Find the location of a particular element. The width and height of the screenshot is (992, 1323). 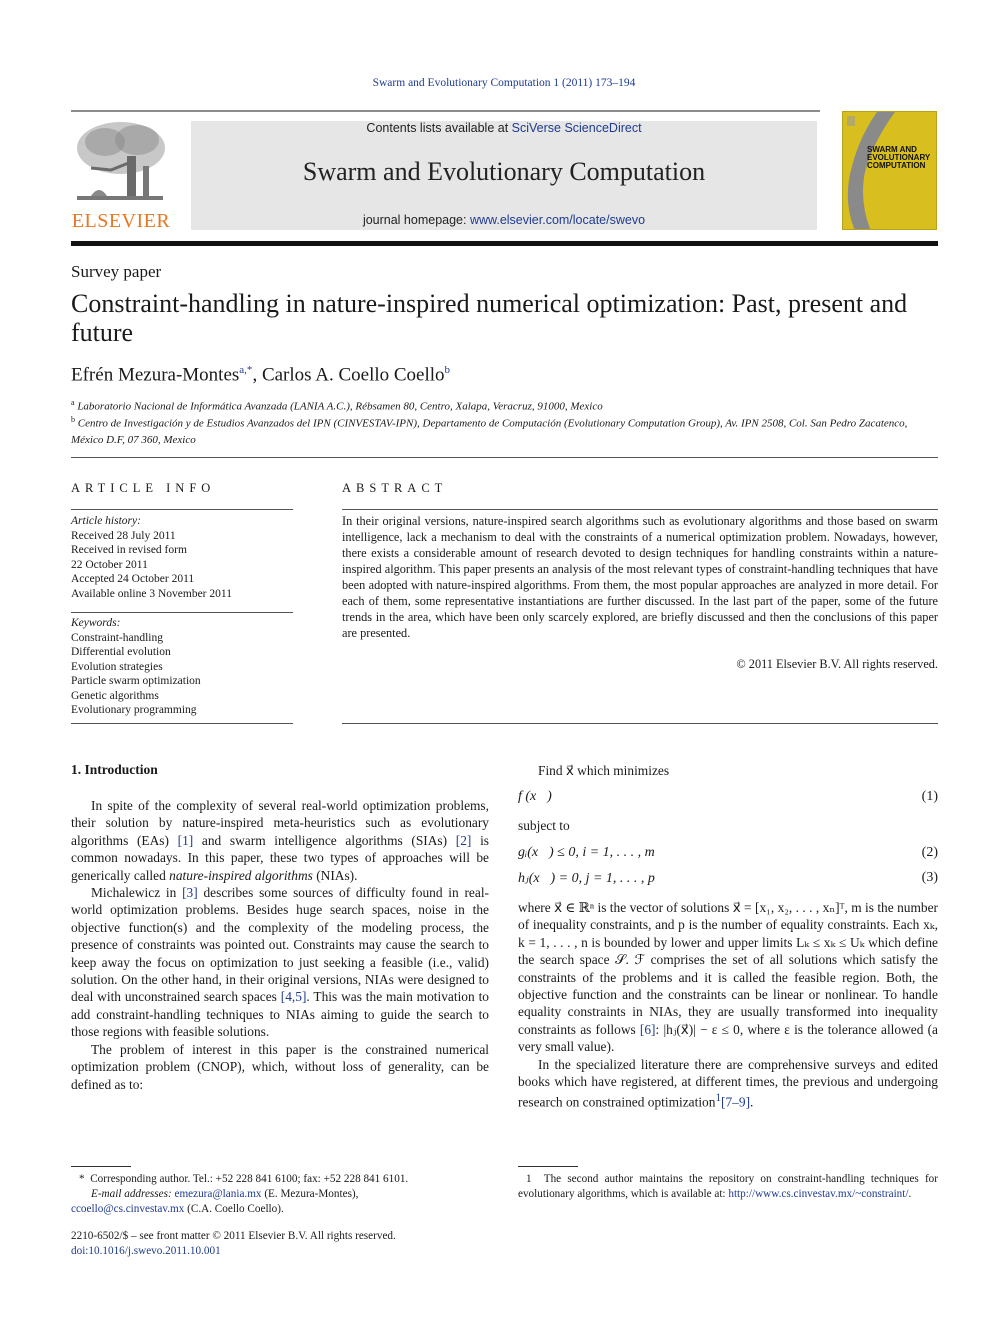

journal-cover-image: SWARM AND EVOLUTIONARY COMPUTATION is located at coordinates (889, 170).